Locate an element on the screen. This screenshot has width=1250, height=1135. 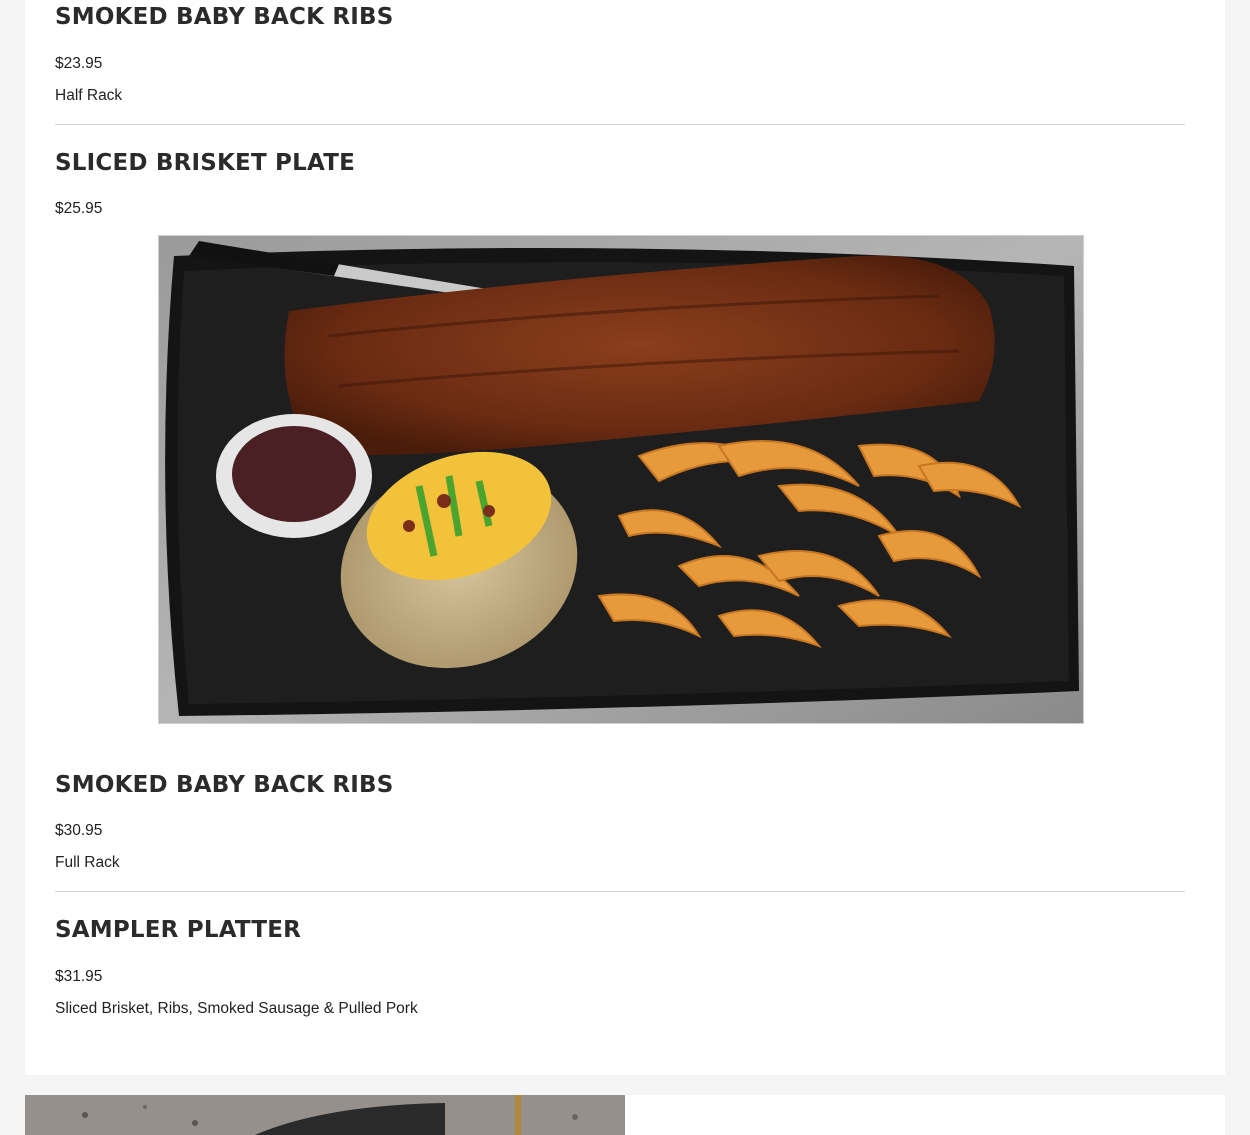
menu-item-price: $25.95 is located at coordinates (79, 208).